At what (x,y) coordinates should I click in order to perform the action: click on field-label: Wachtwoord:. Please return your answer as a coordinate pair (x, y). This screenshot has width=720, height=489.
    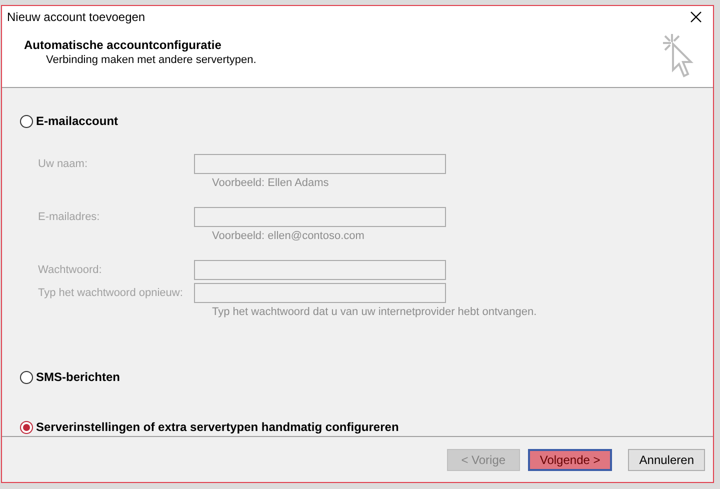
    Looking at the image, I should click on (70, 270).